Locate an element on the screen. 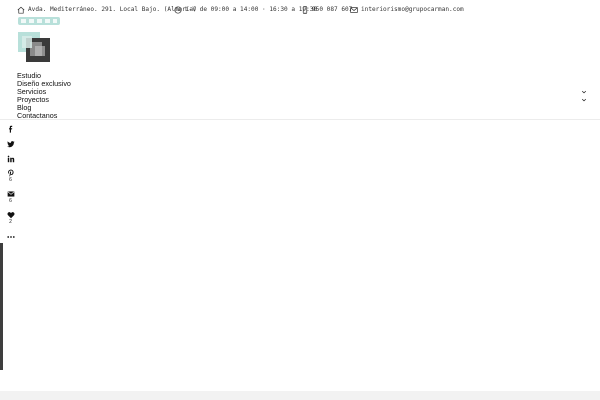  side-accent-bar is located at coordinates (1, 306).